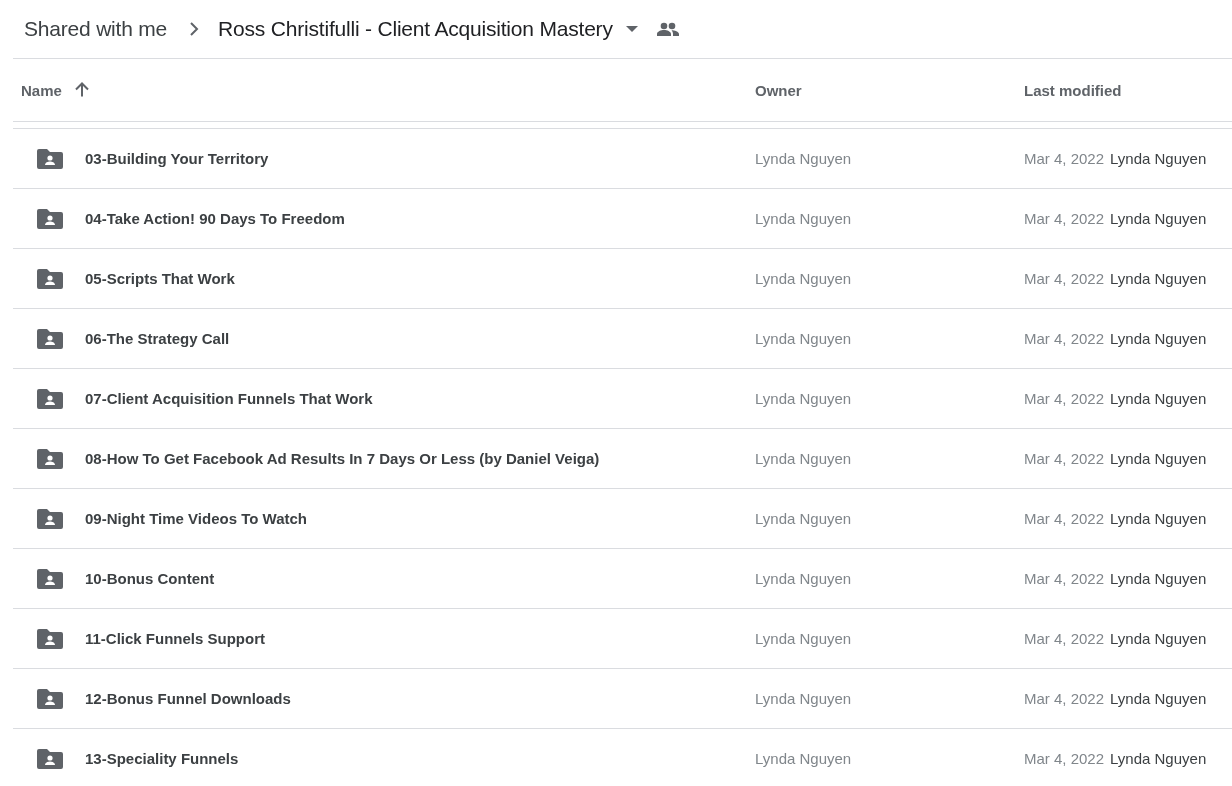 The image size is (1232, 786). I want to click on file-name: 04-Take Action! 90 Days To Freedom, so click(215, 218).